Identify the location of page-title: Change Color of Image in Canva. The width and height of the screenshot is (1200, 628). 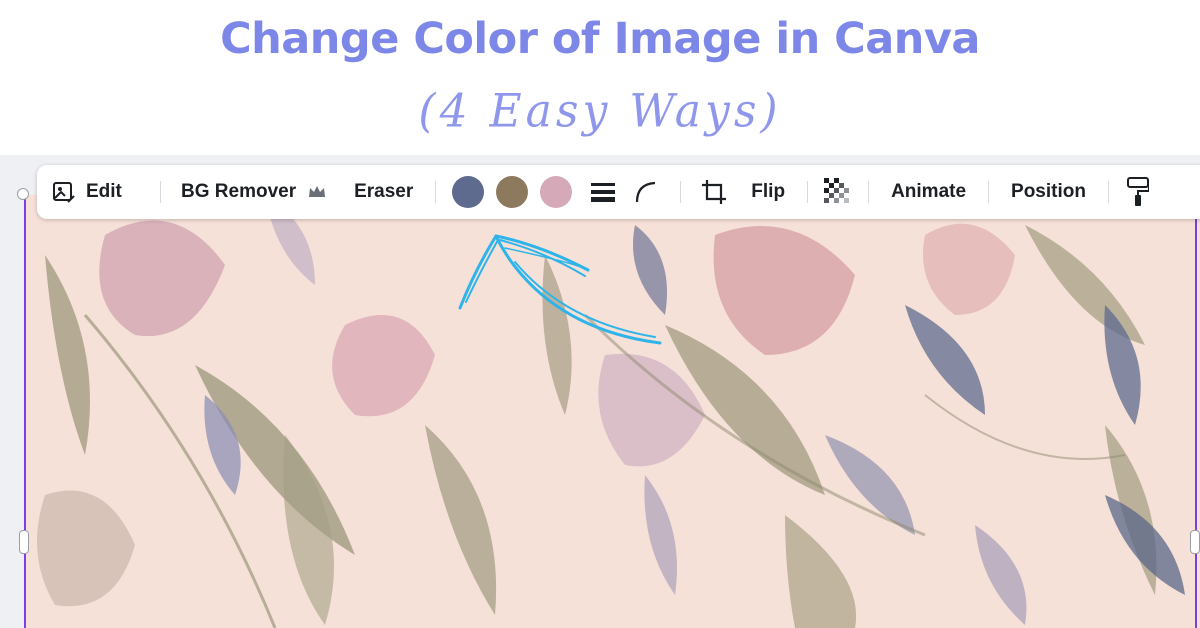
(600, 39).